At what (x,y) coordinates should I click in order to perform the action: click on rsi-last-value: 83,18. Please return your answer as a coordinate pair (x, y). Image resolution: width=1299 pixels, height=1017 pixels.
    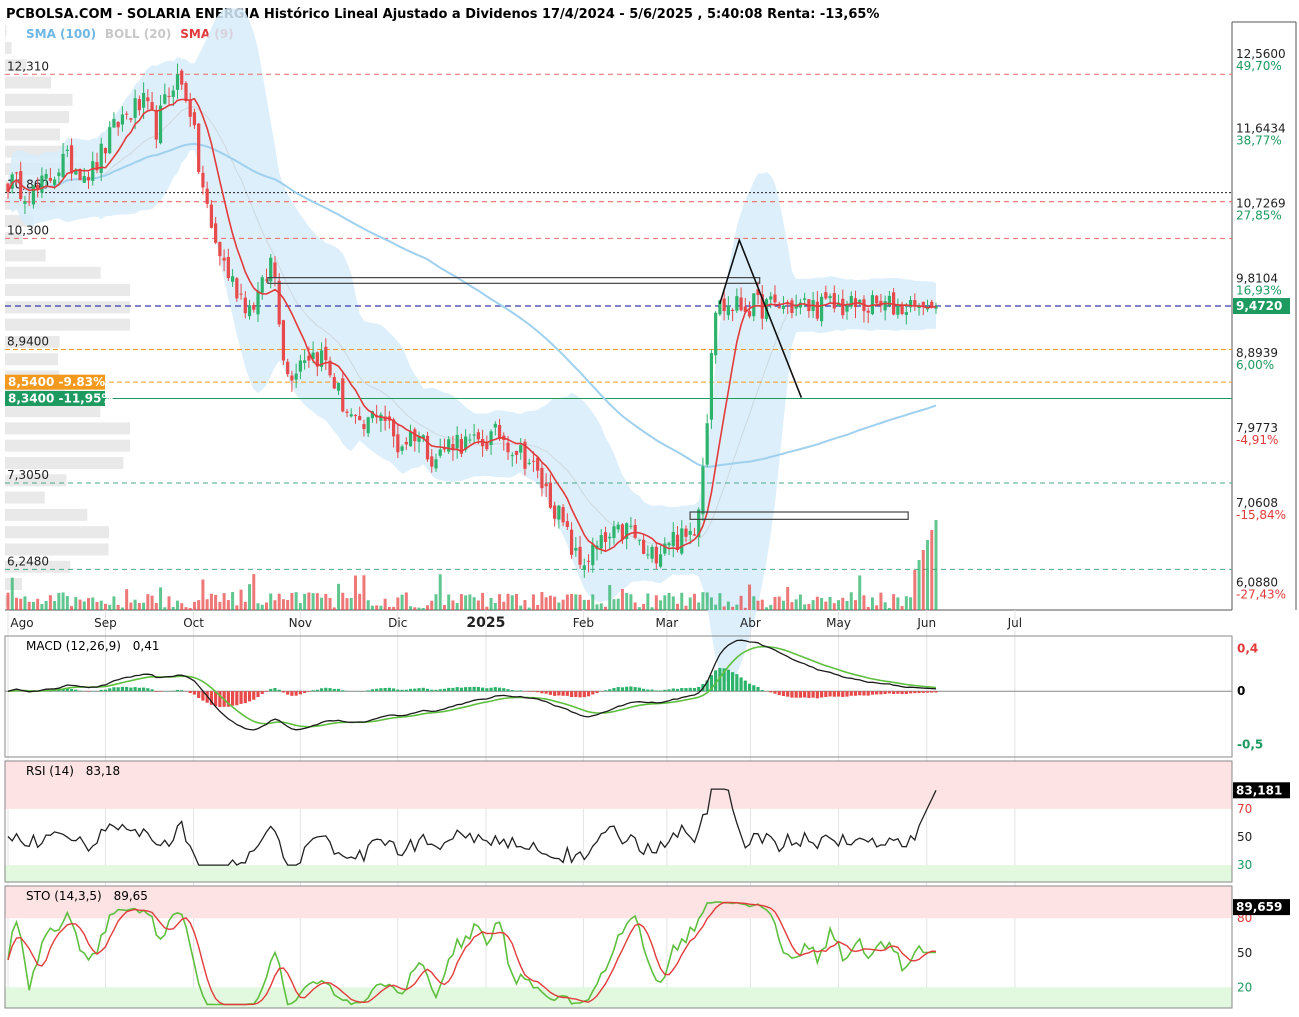
    Looking at the image, I should click on (103, 771).